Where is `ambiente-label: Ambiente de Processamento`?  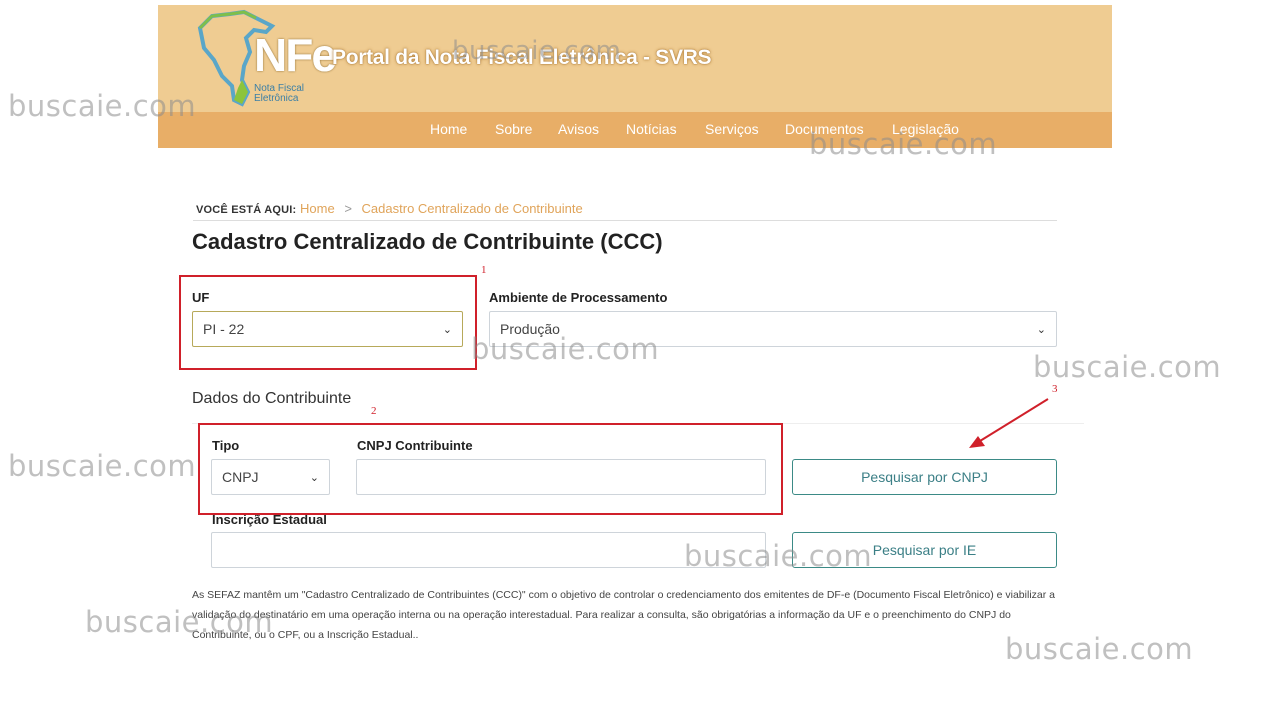 ambiente-label: Ambiente de Processamento is located at coordinates (578, 297).